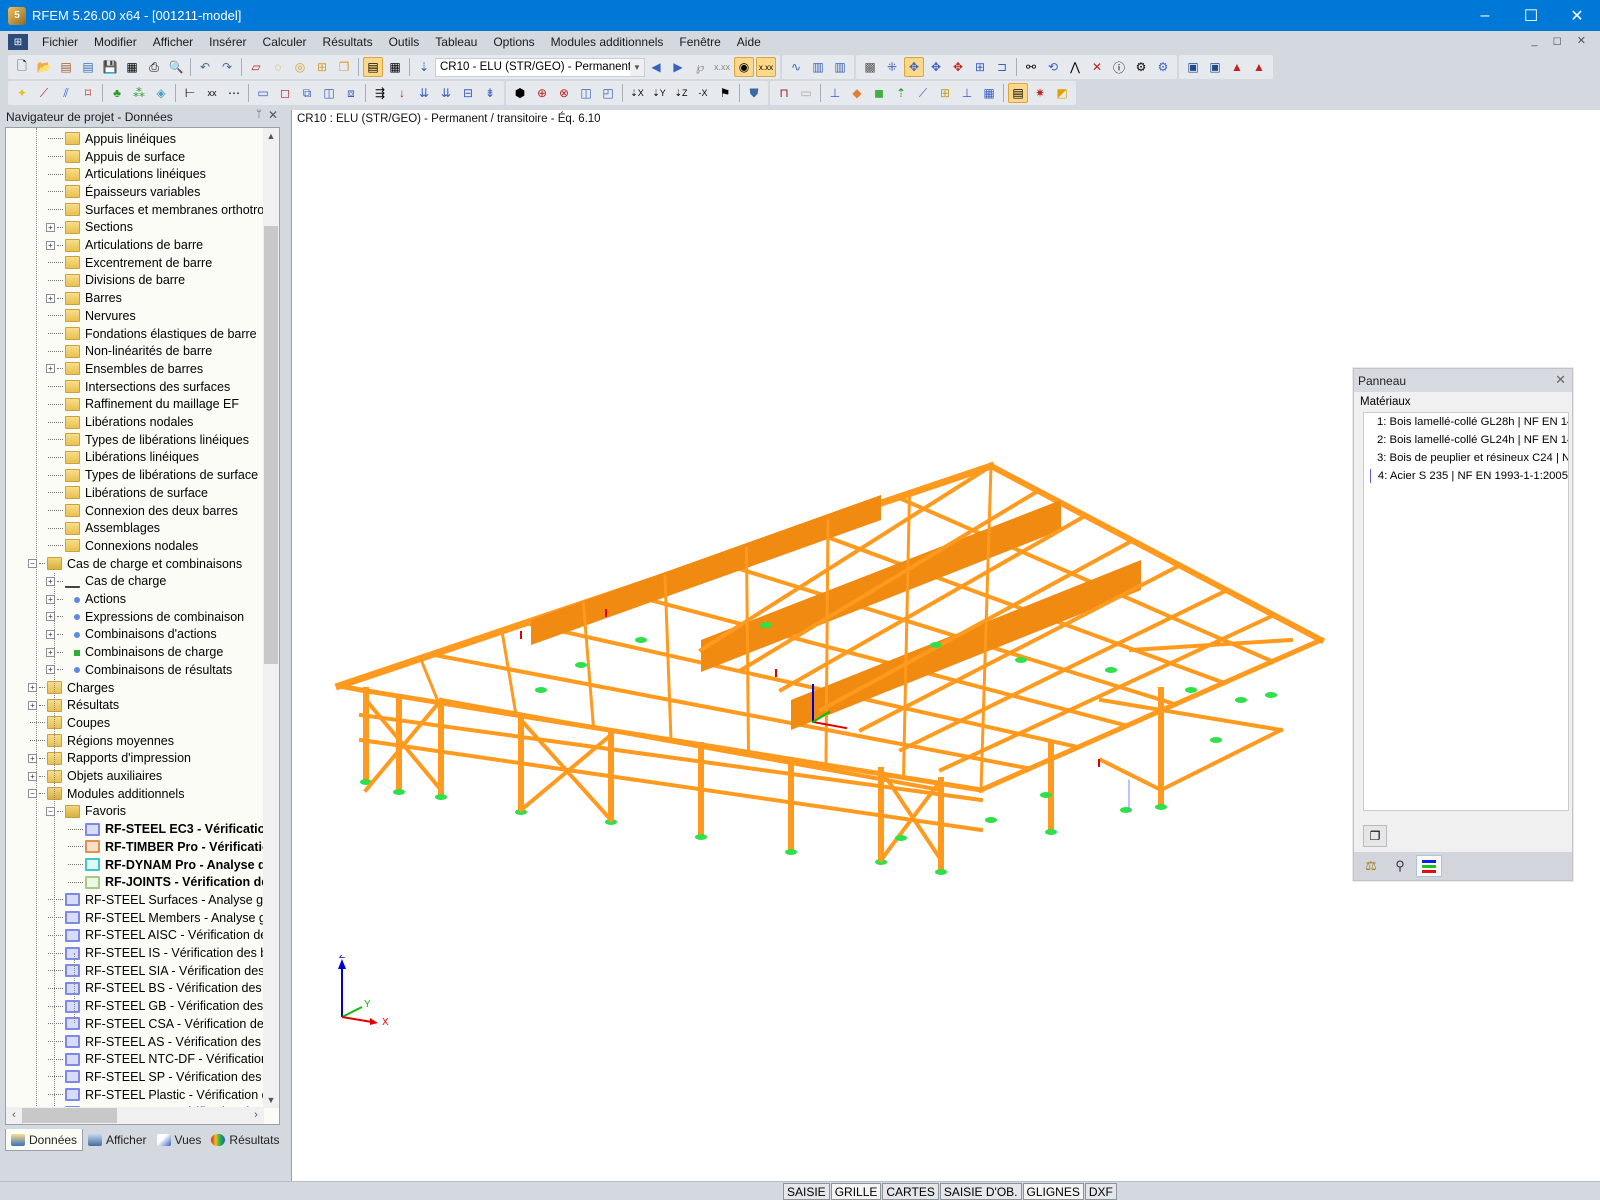  I want to click on menu-fichier: Fichier, so click(60, 42).